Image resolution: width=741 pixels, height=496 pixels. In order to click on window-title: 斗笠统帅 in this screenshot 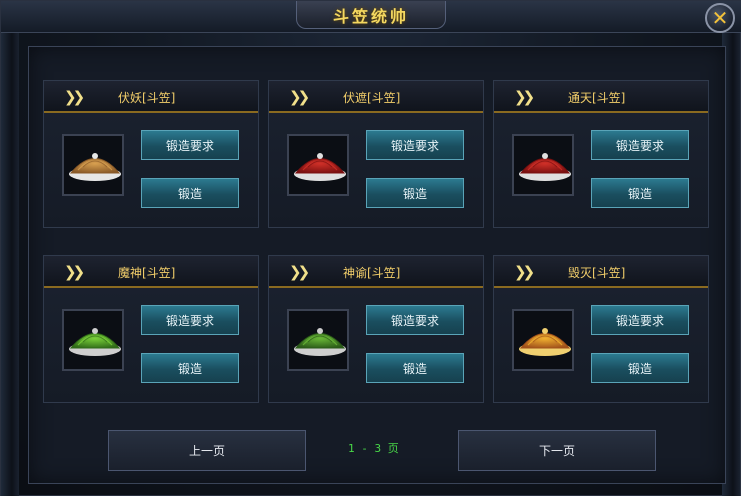, I will do `click(370, 16)`.